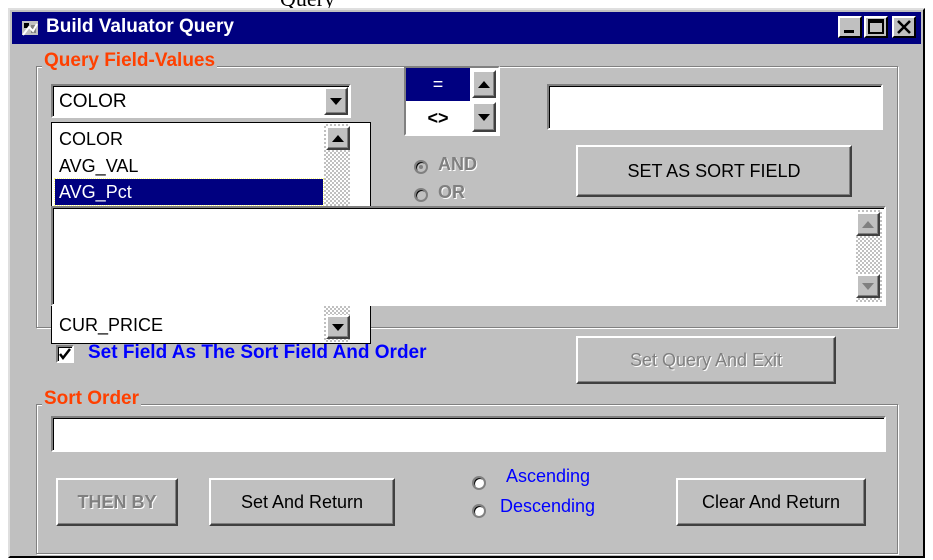  Describe the element at coordinates (189, 325) in the screenshot. I see `field-list-item: CUR_PRICE` at that location.